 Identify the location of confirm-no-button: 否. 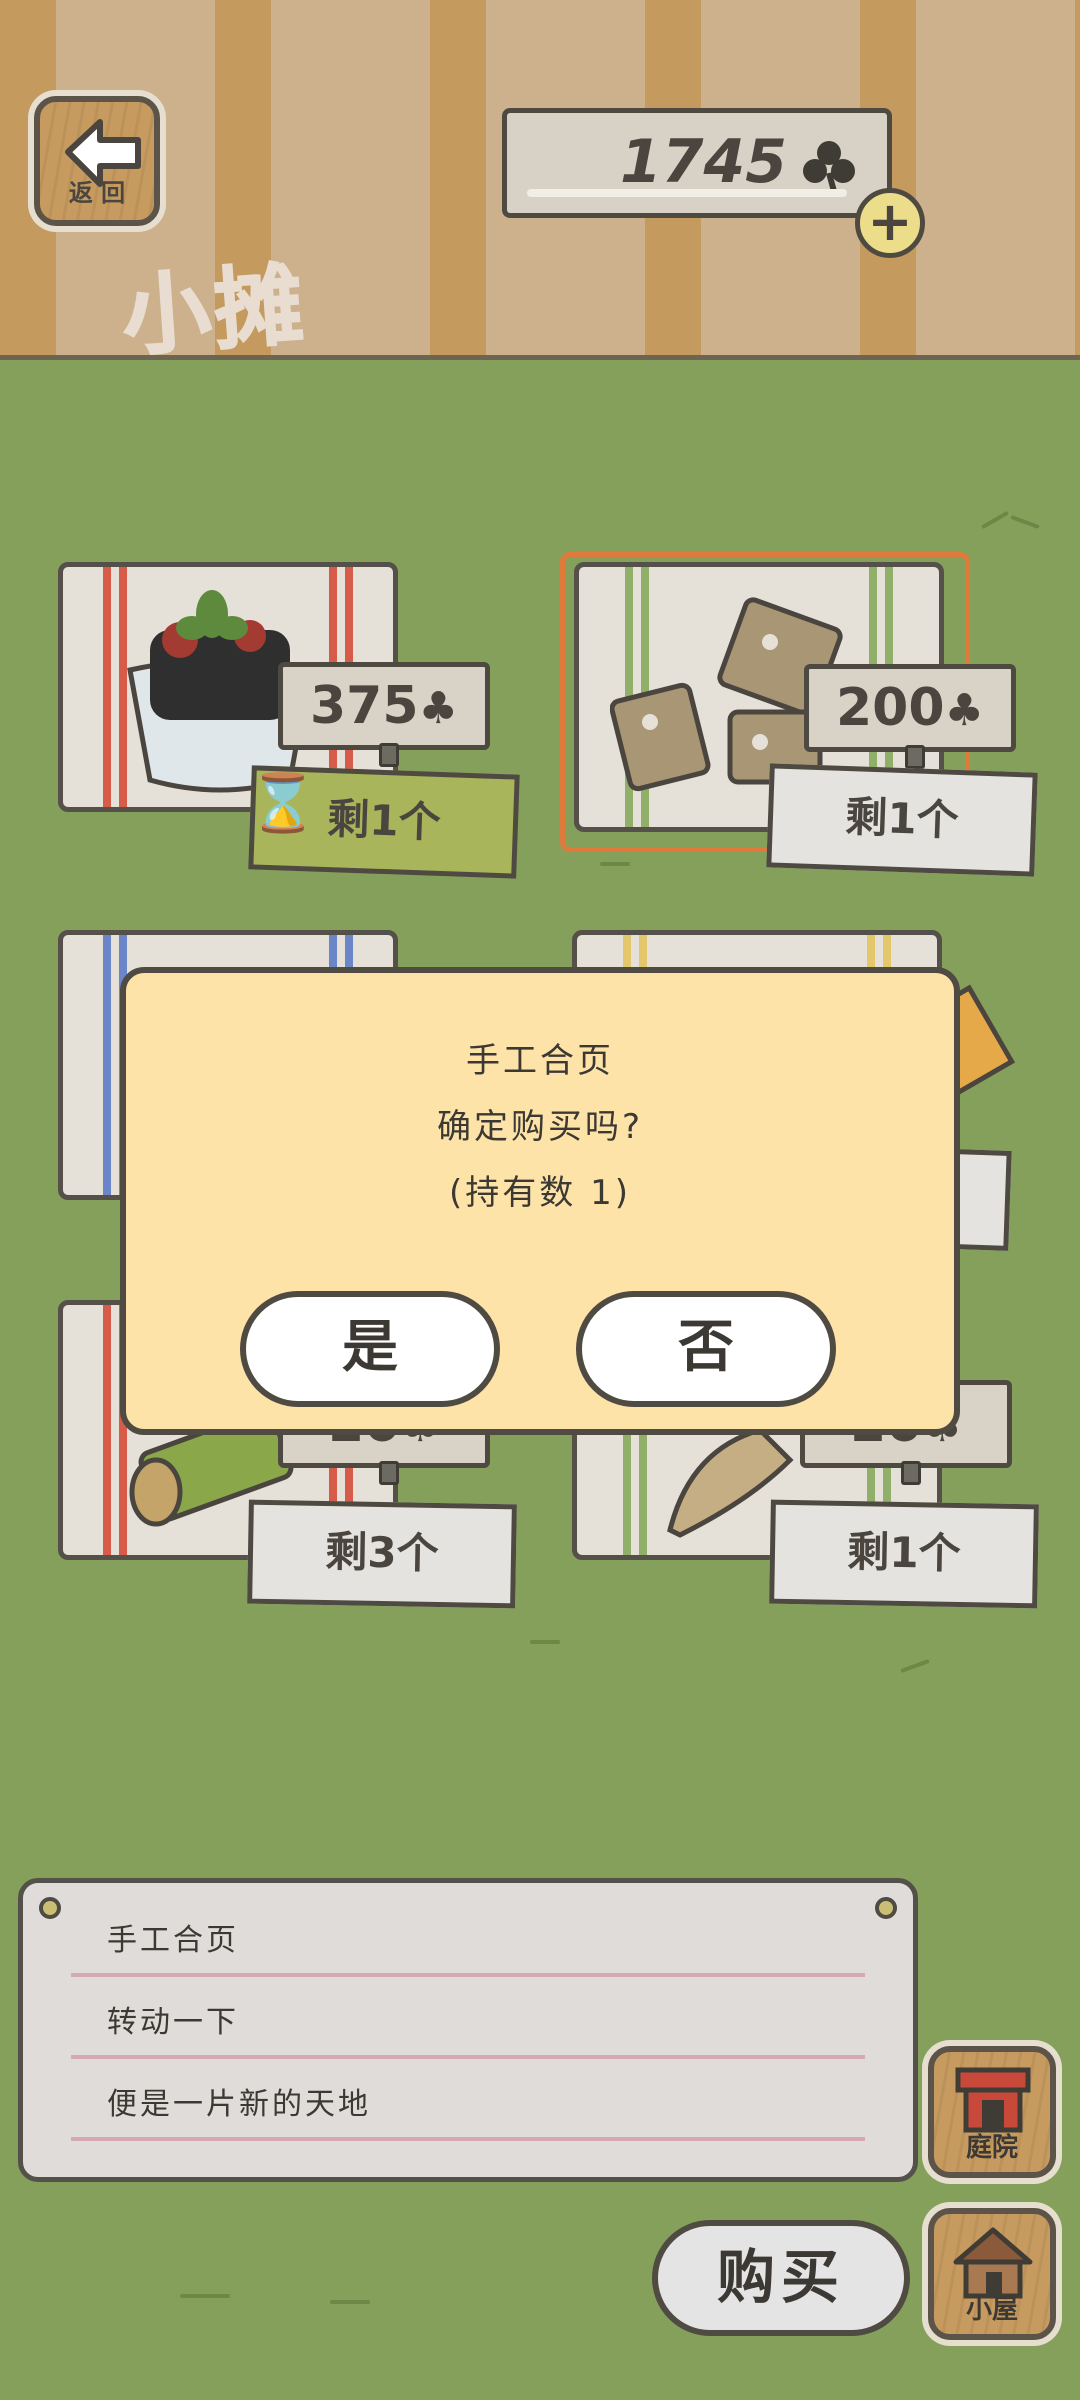
(706, 1349).